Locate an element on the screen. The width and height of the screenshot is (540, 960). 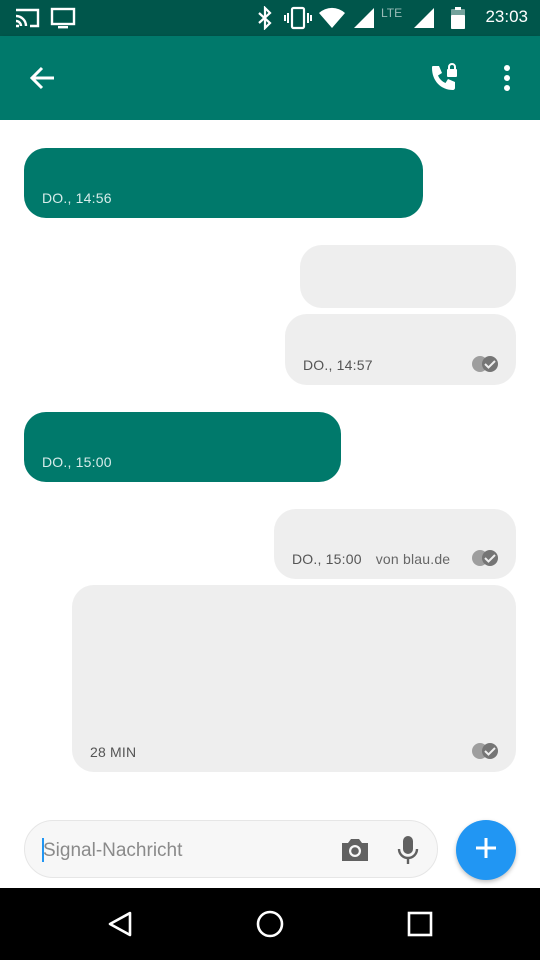
home-circle-icon is located at coordinates (270, 924).